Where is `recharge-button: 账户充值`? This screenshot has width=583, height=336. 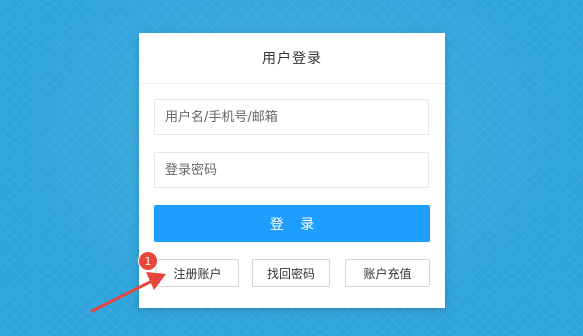 recharge-button: 账户充值 is located at coordinates (387, 273).